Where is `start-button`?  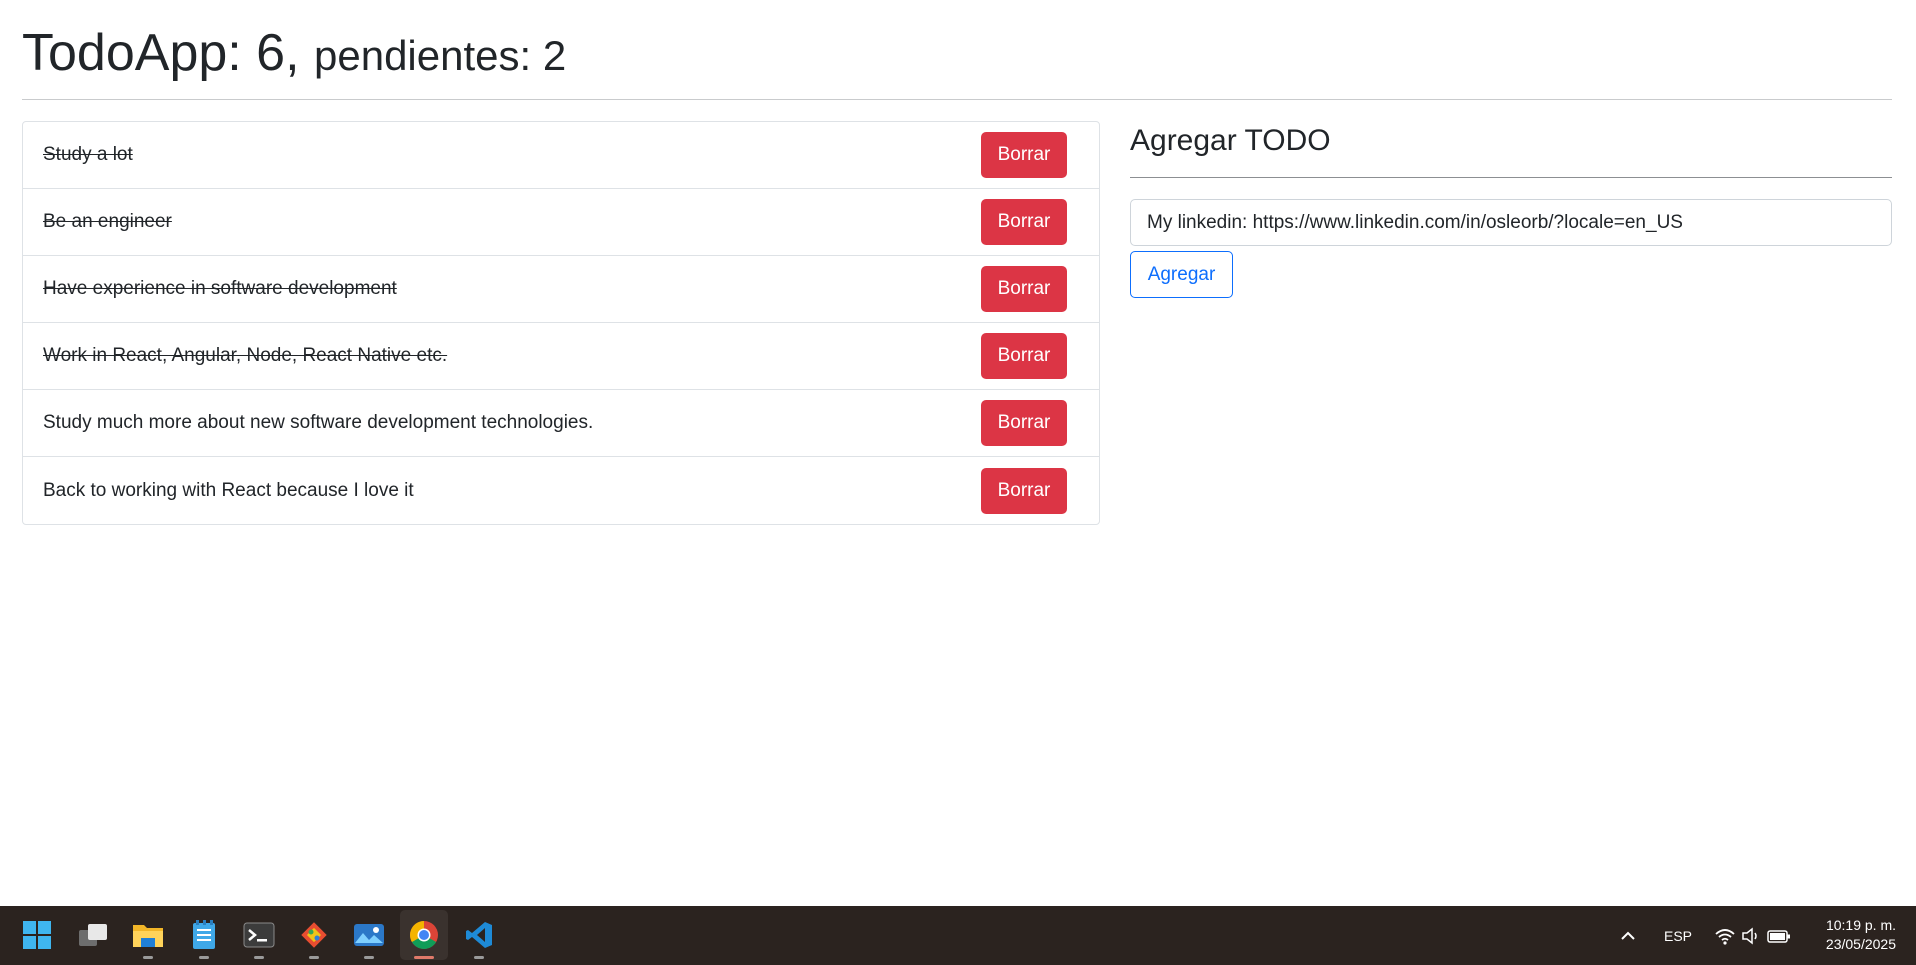 start-button is located at coordinates (37, 935).